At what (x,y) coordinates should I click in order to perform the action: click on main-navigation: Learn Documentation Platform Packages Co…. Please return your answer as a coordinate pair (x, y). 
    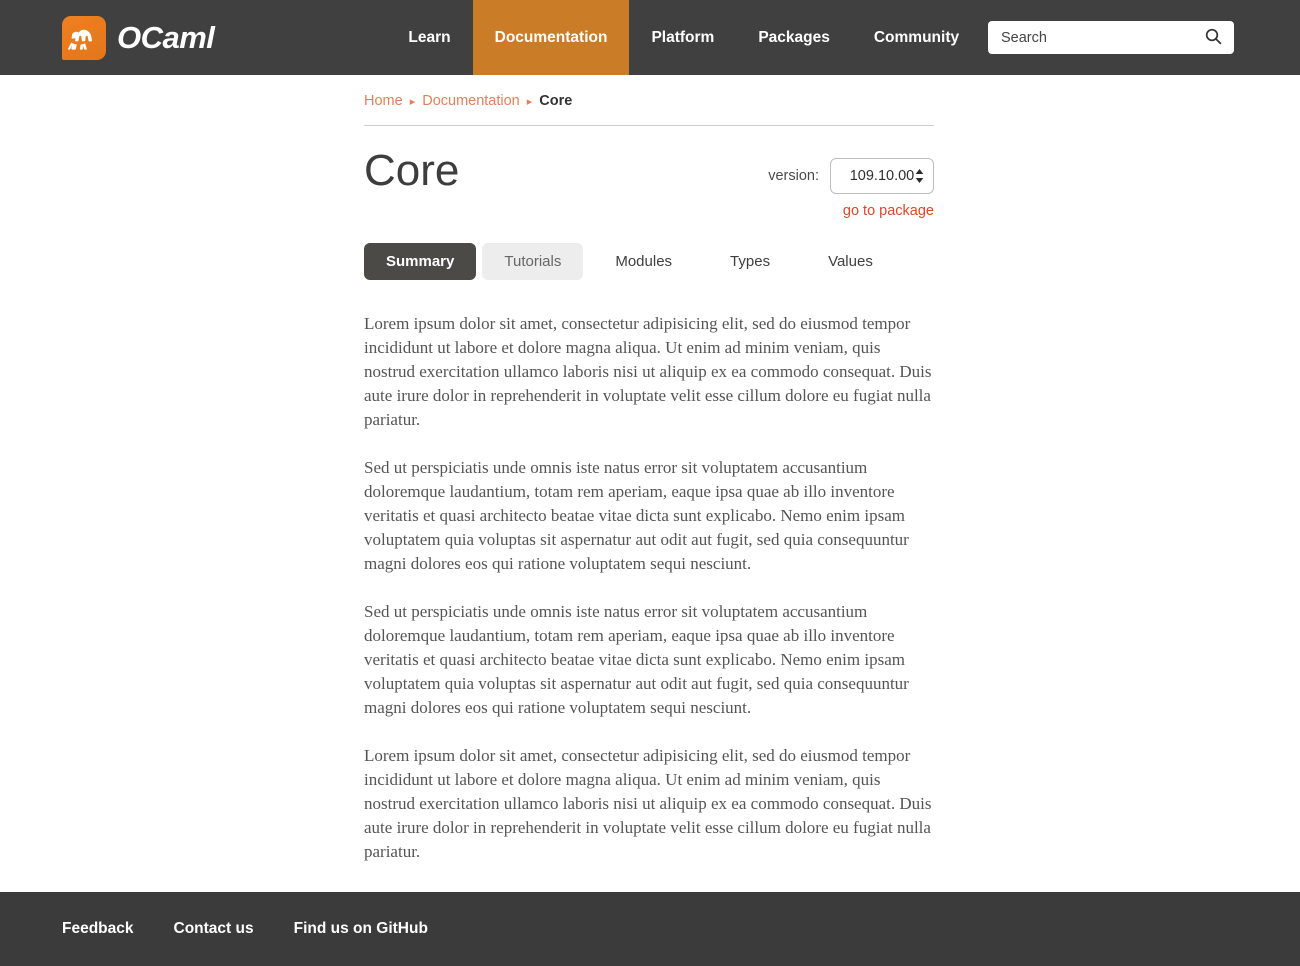
    Looking at the image, I should click on (683, 37).